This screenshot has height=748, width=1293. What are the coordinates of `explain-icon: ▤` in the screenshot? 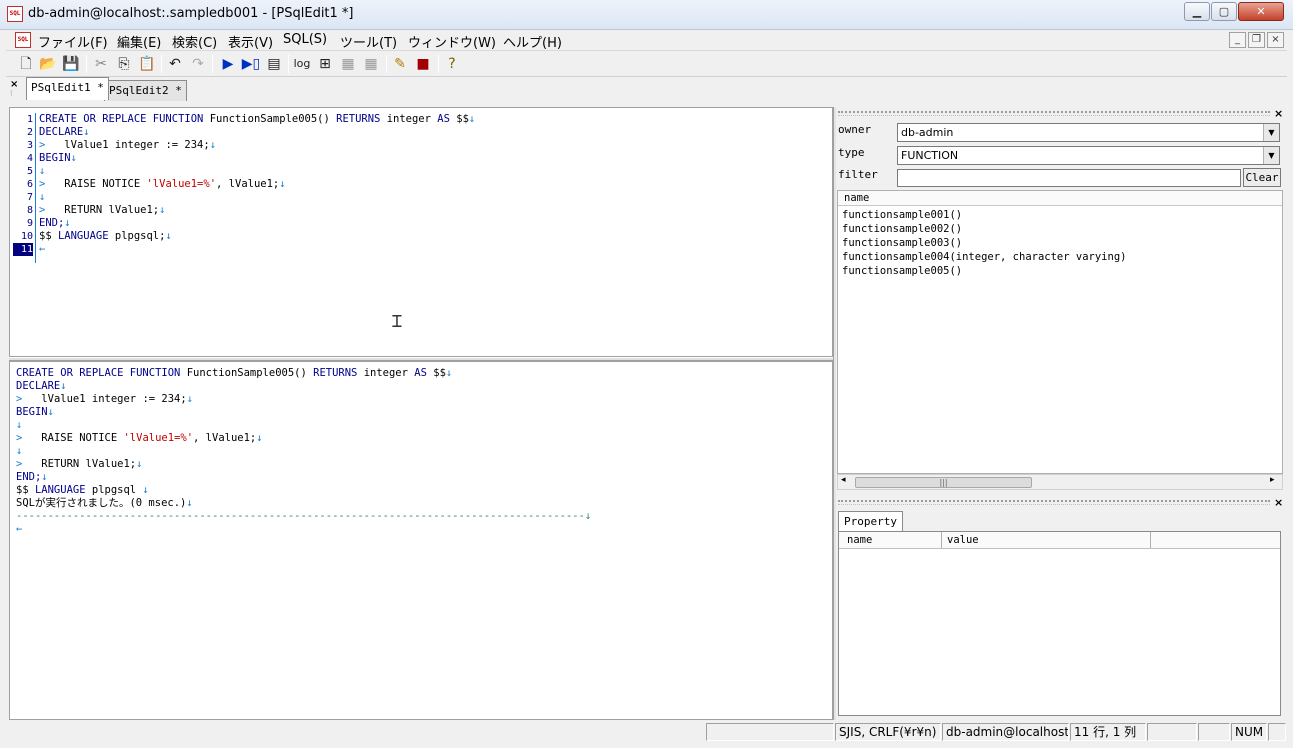 It's located at (274, 64).